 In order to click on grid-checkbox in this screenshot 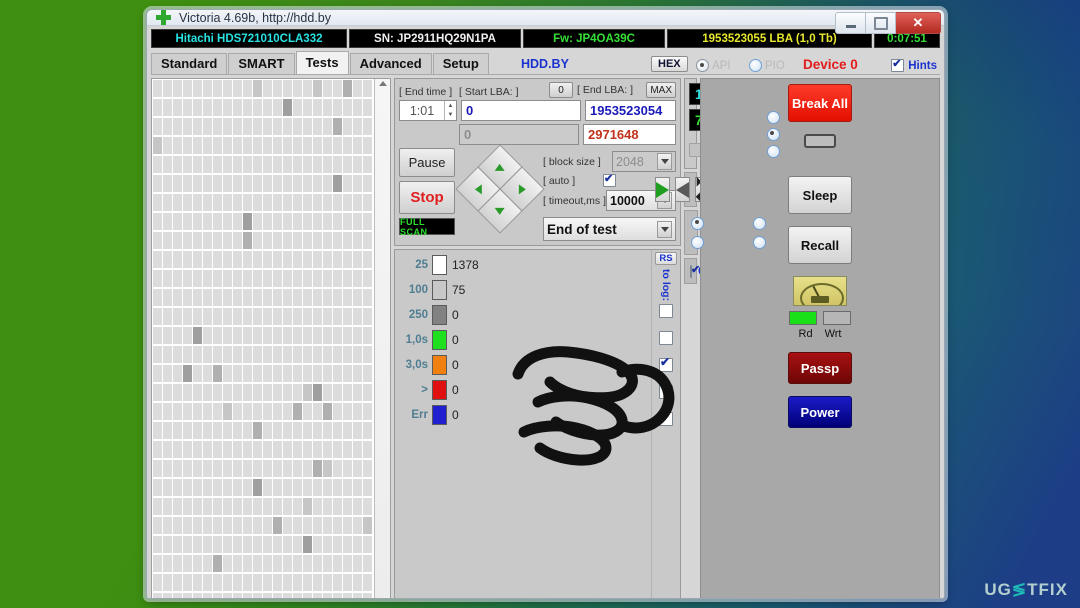, I will do `click(695, 270)`.